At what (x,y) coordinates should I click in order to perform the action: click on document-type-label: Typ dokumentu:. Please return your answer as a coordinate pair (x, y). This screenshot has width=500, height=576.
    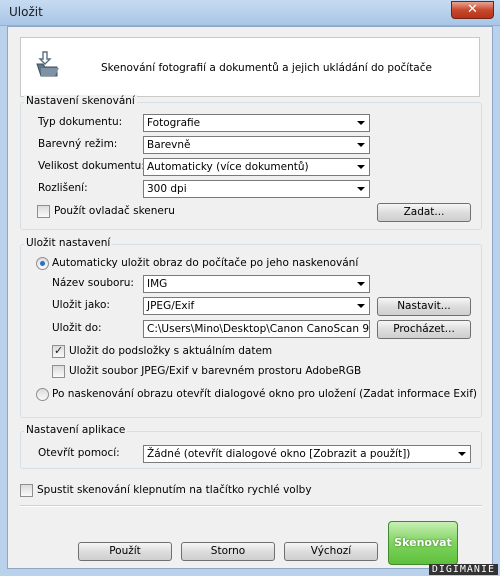
    Looking at the image, I should click on (80, 122).